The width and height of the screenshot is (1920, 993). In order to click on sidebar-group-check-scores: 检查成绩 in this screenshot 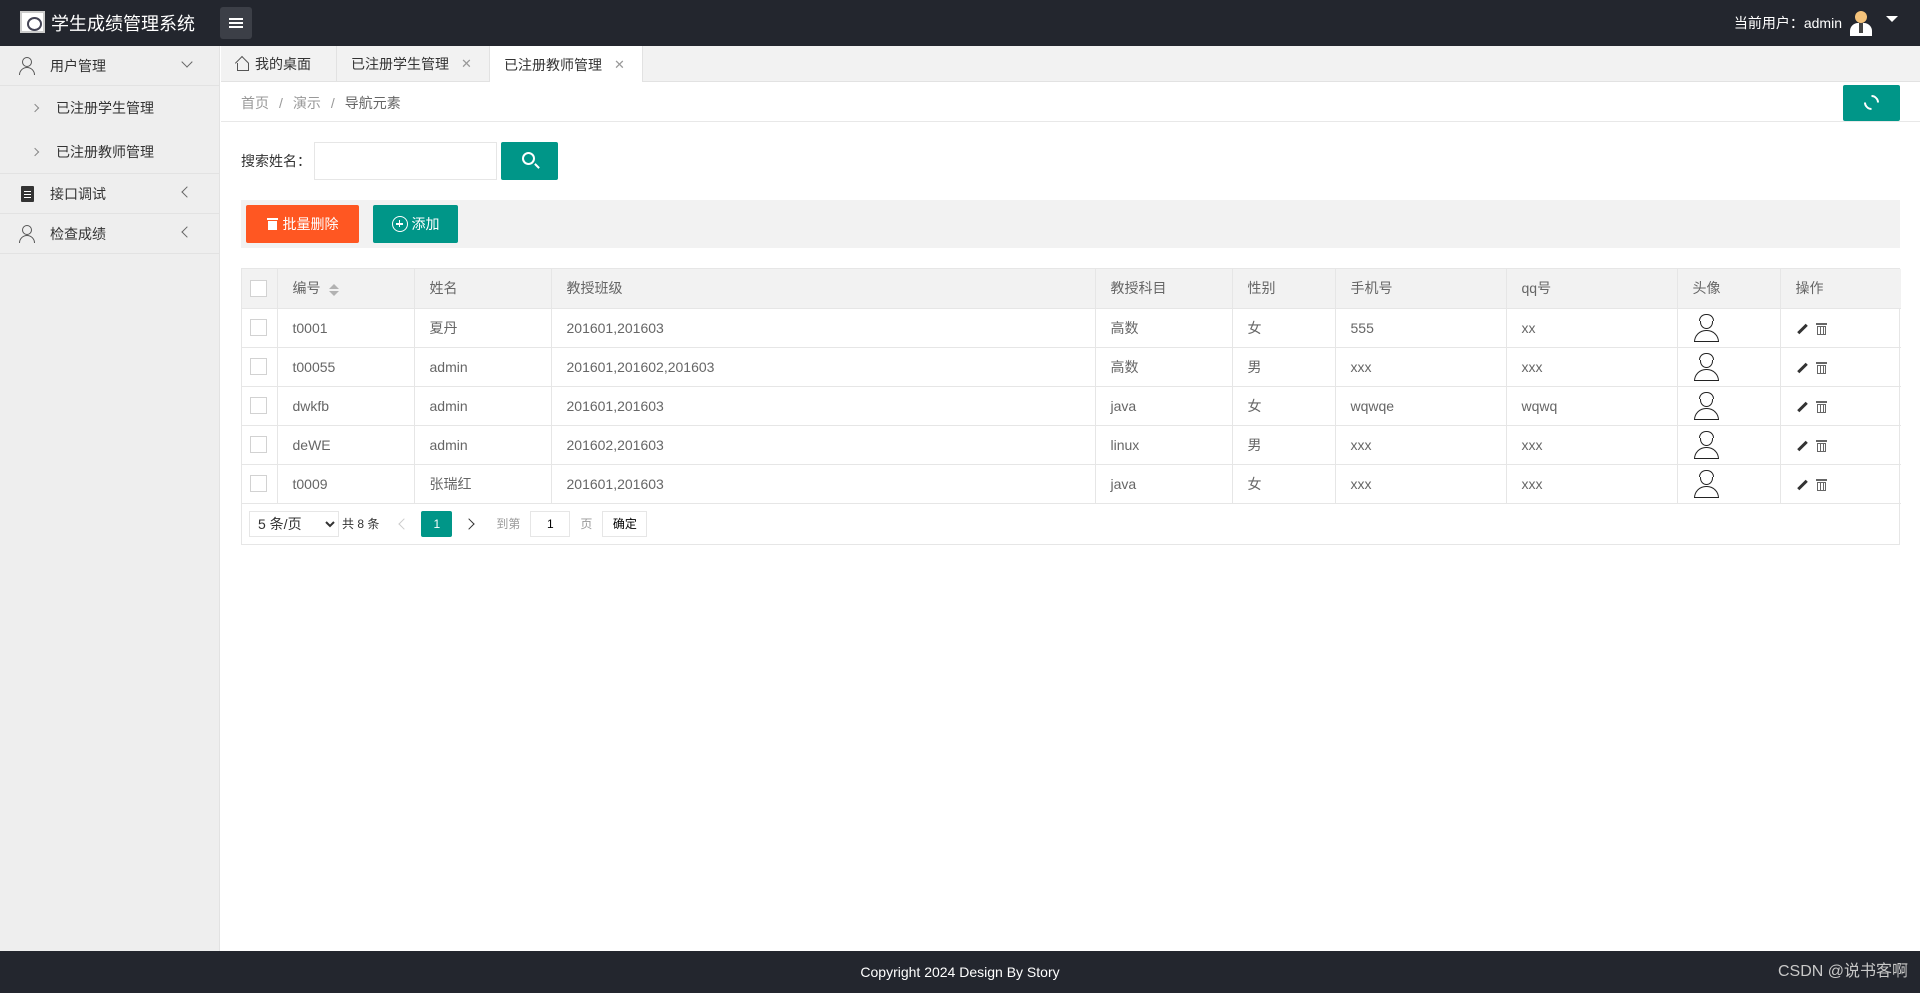, I will do `click(109, 234)`.